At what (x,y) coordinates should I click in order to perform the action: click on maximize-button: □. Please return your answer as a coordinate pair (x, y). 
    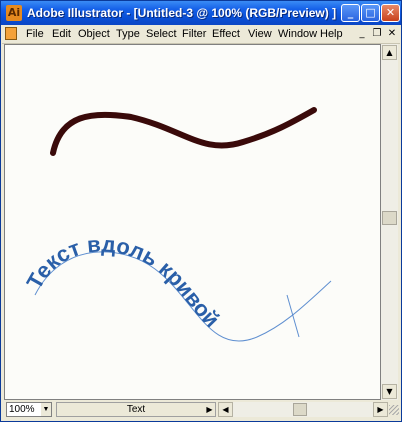
    Looking at the image, I should click on (370, 13).